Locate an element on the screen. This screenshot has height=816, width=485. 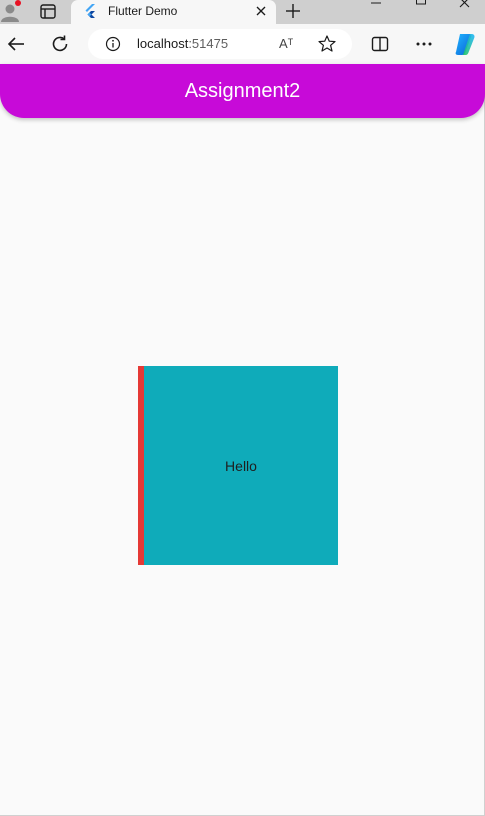
page-title: Assignment2 is located at coordinates (242, 91).